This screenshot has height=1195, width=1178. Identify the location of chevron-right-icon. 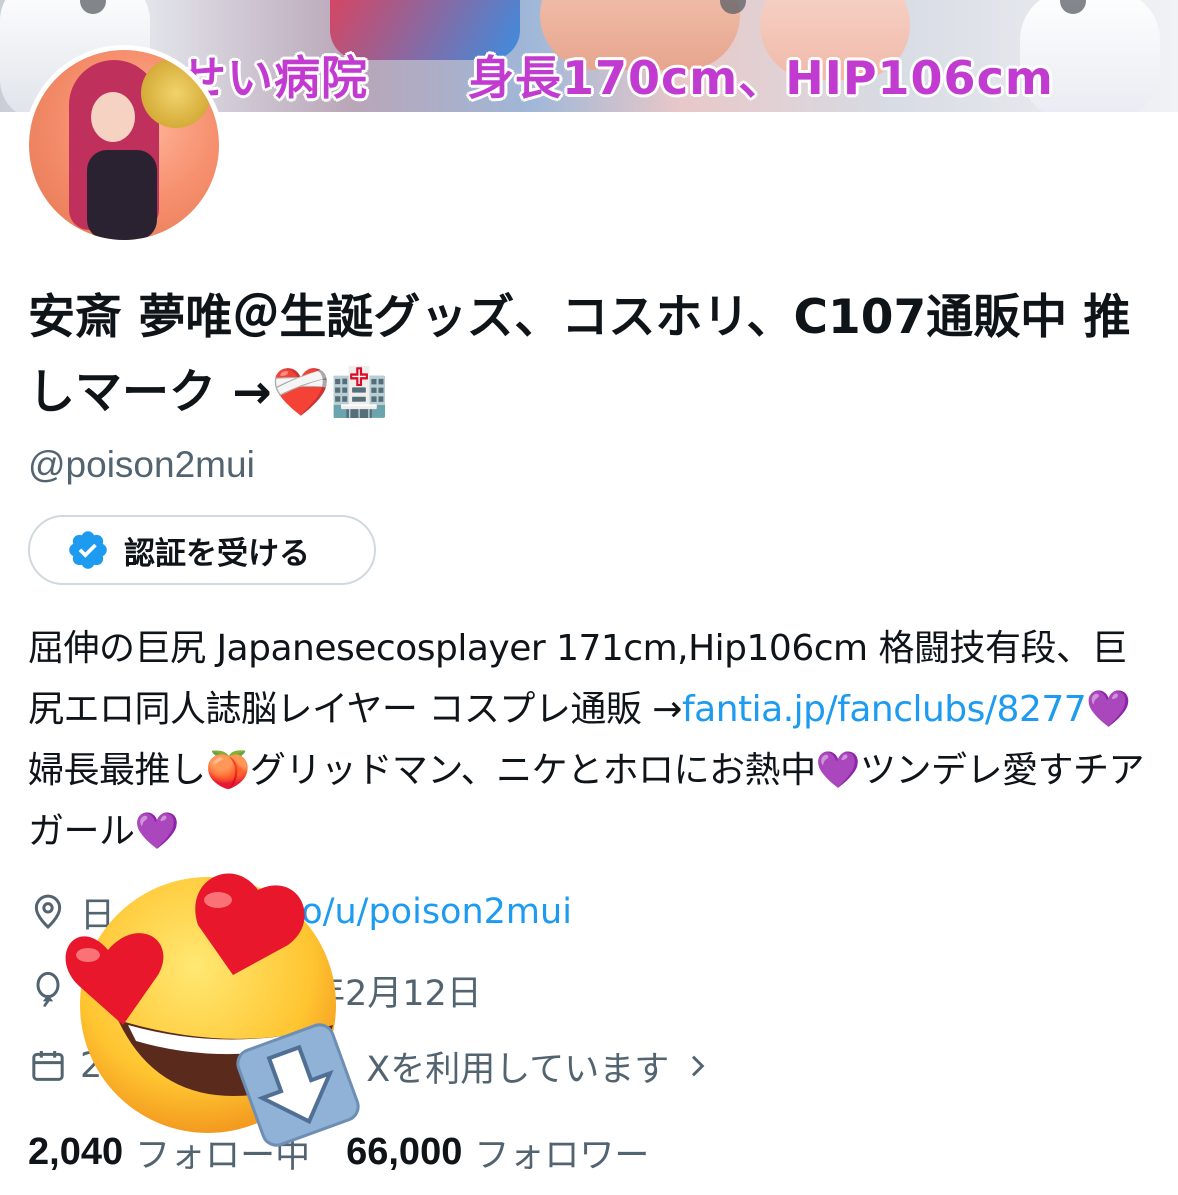
(697, 1066).